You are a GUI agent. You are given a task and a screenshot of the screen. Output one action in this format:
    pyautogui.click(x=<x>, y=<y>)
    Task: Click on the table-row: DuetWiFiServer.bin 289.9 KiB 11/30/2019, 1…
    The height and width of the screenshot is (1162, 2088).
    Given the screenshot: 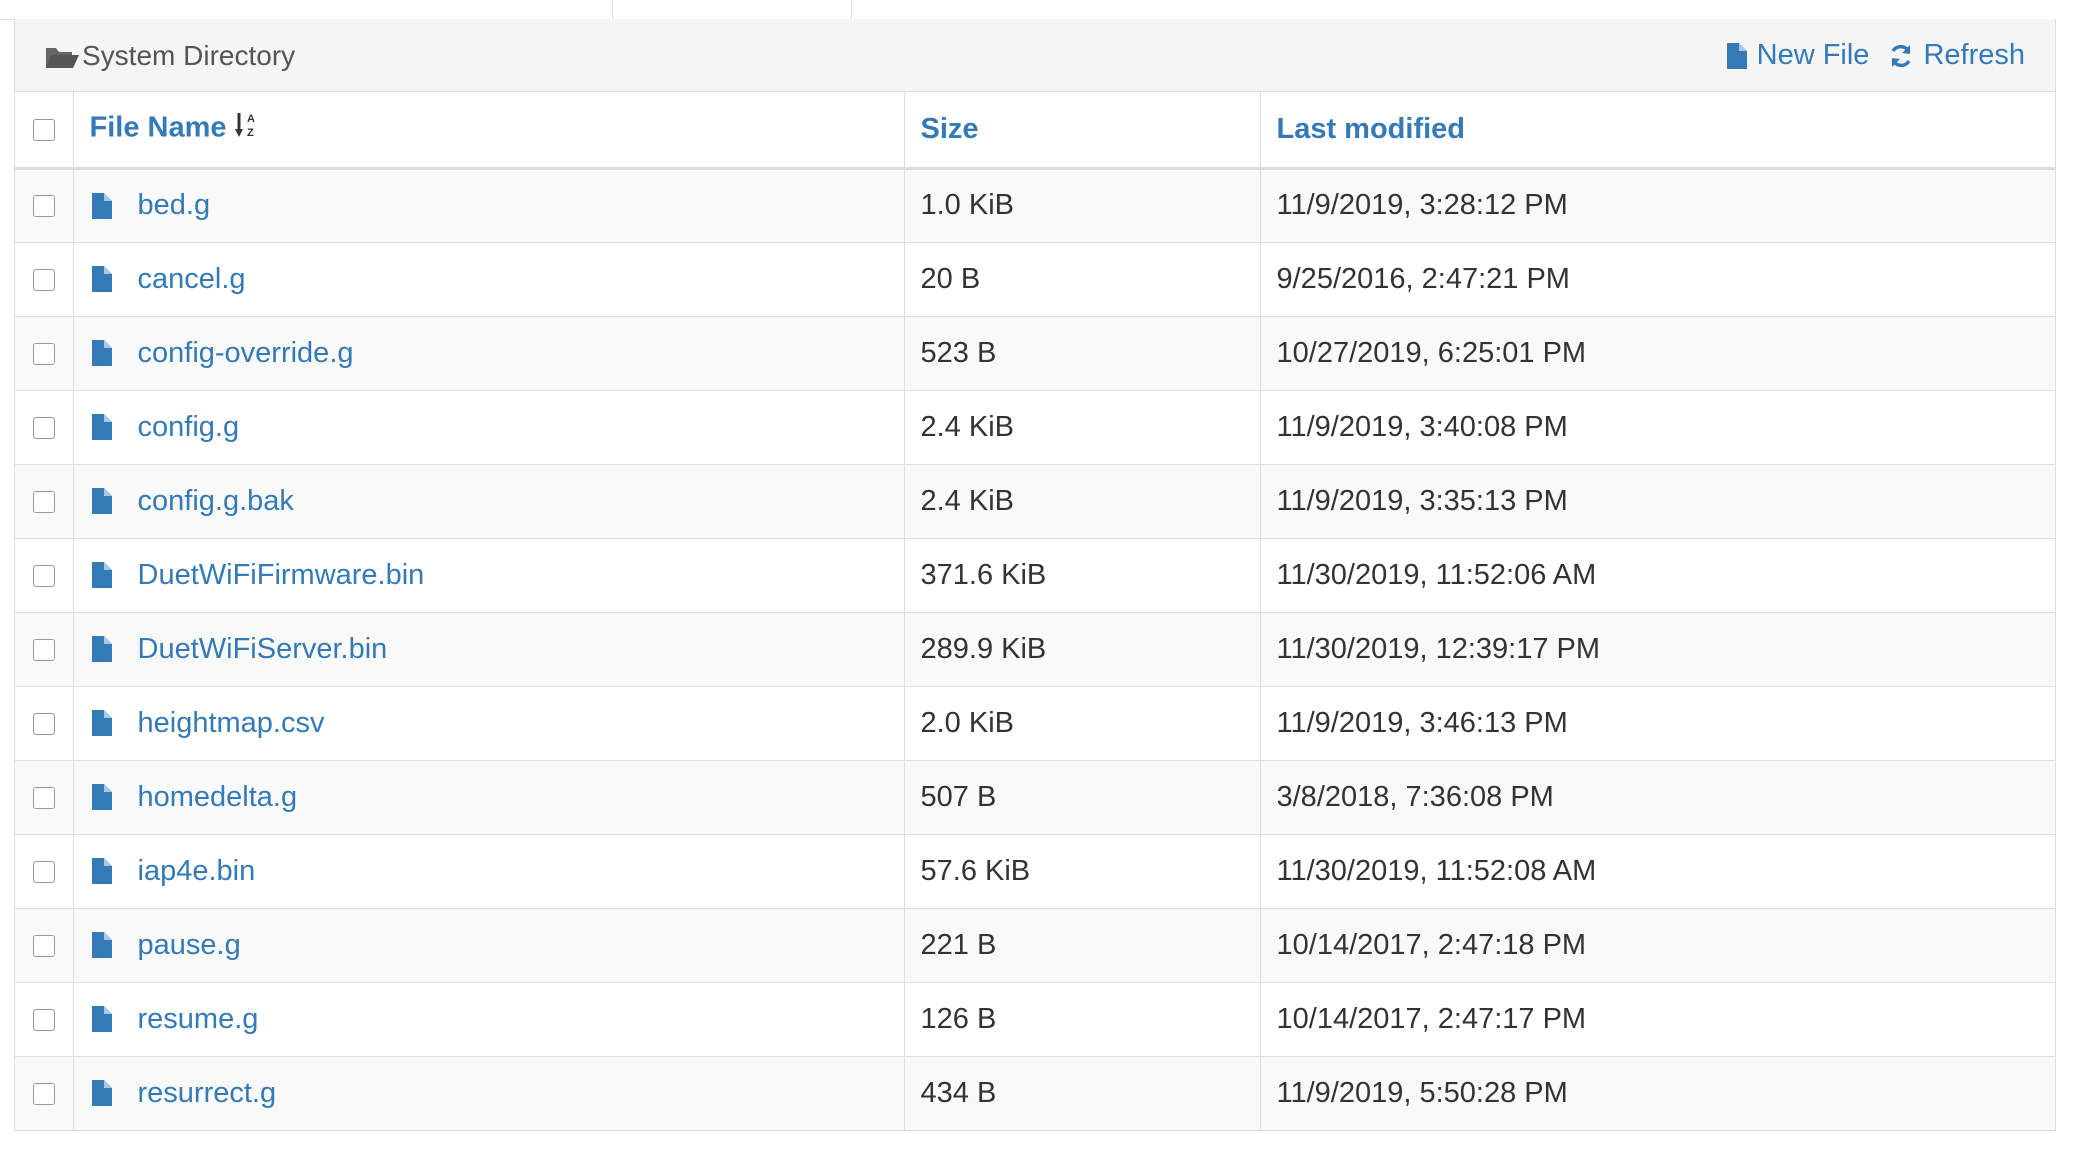 What is the action you would take?
    pyautogui.click(x=1035, y=649)
    